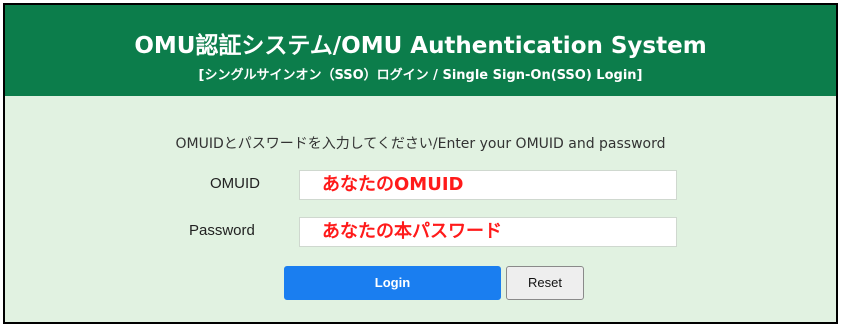 This screenshot has width=844, height=329. I want to click on omuid-input: あなたのOMUID, so click(488, 185).